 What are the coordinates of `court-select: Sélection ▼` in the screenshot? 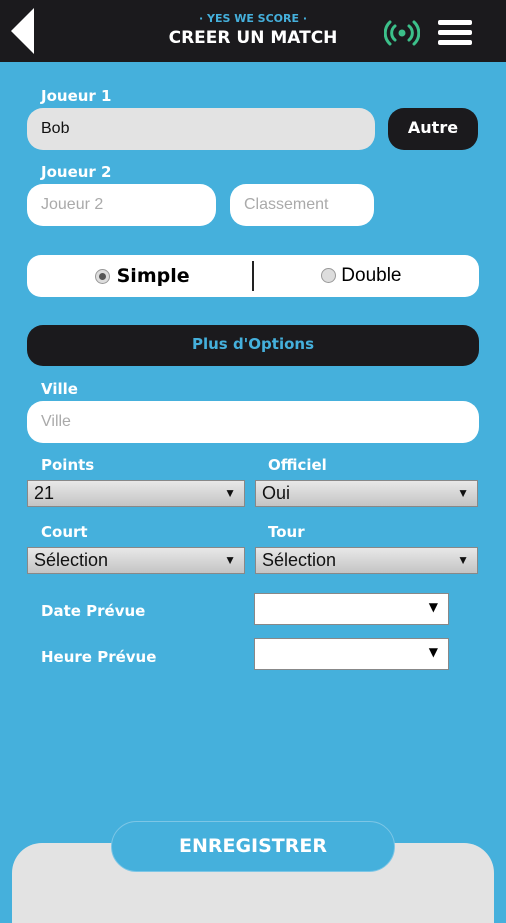 It's located at (136, 560).